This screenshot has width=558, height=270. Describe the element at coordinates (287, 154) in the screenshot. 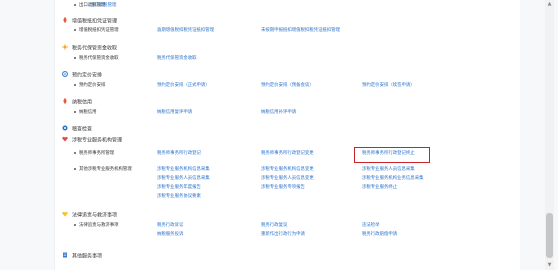

I see `link-firm-change: 税务师事务所行政登记变更` at that location.